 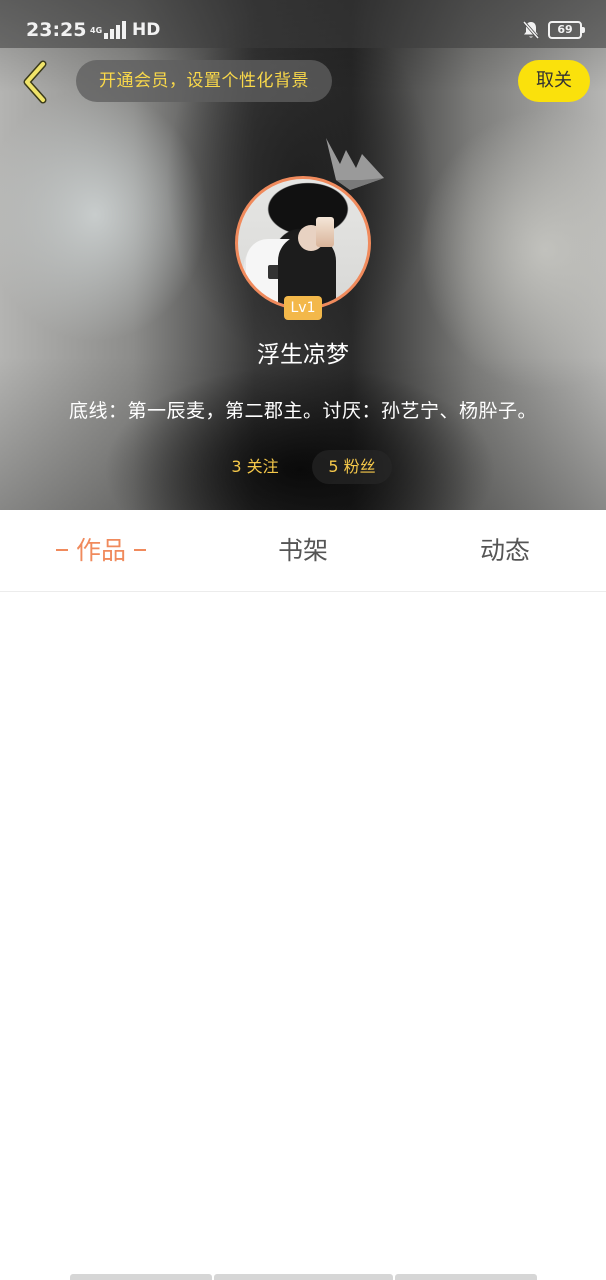 I want to click on vip-background-banner: 开通会员，设置个性化背景, so click(x=204, y=81).